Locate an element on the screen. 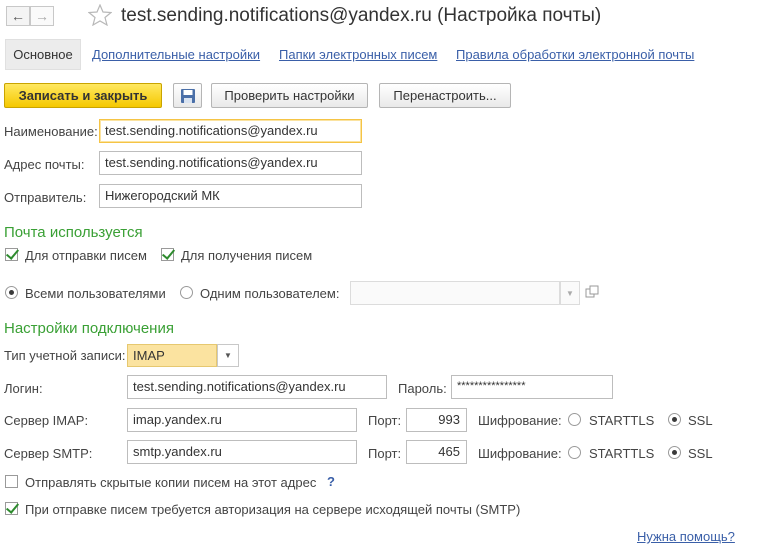  sender-field: Нижегородский МК is located at coordinates (230, 196).